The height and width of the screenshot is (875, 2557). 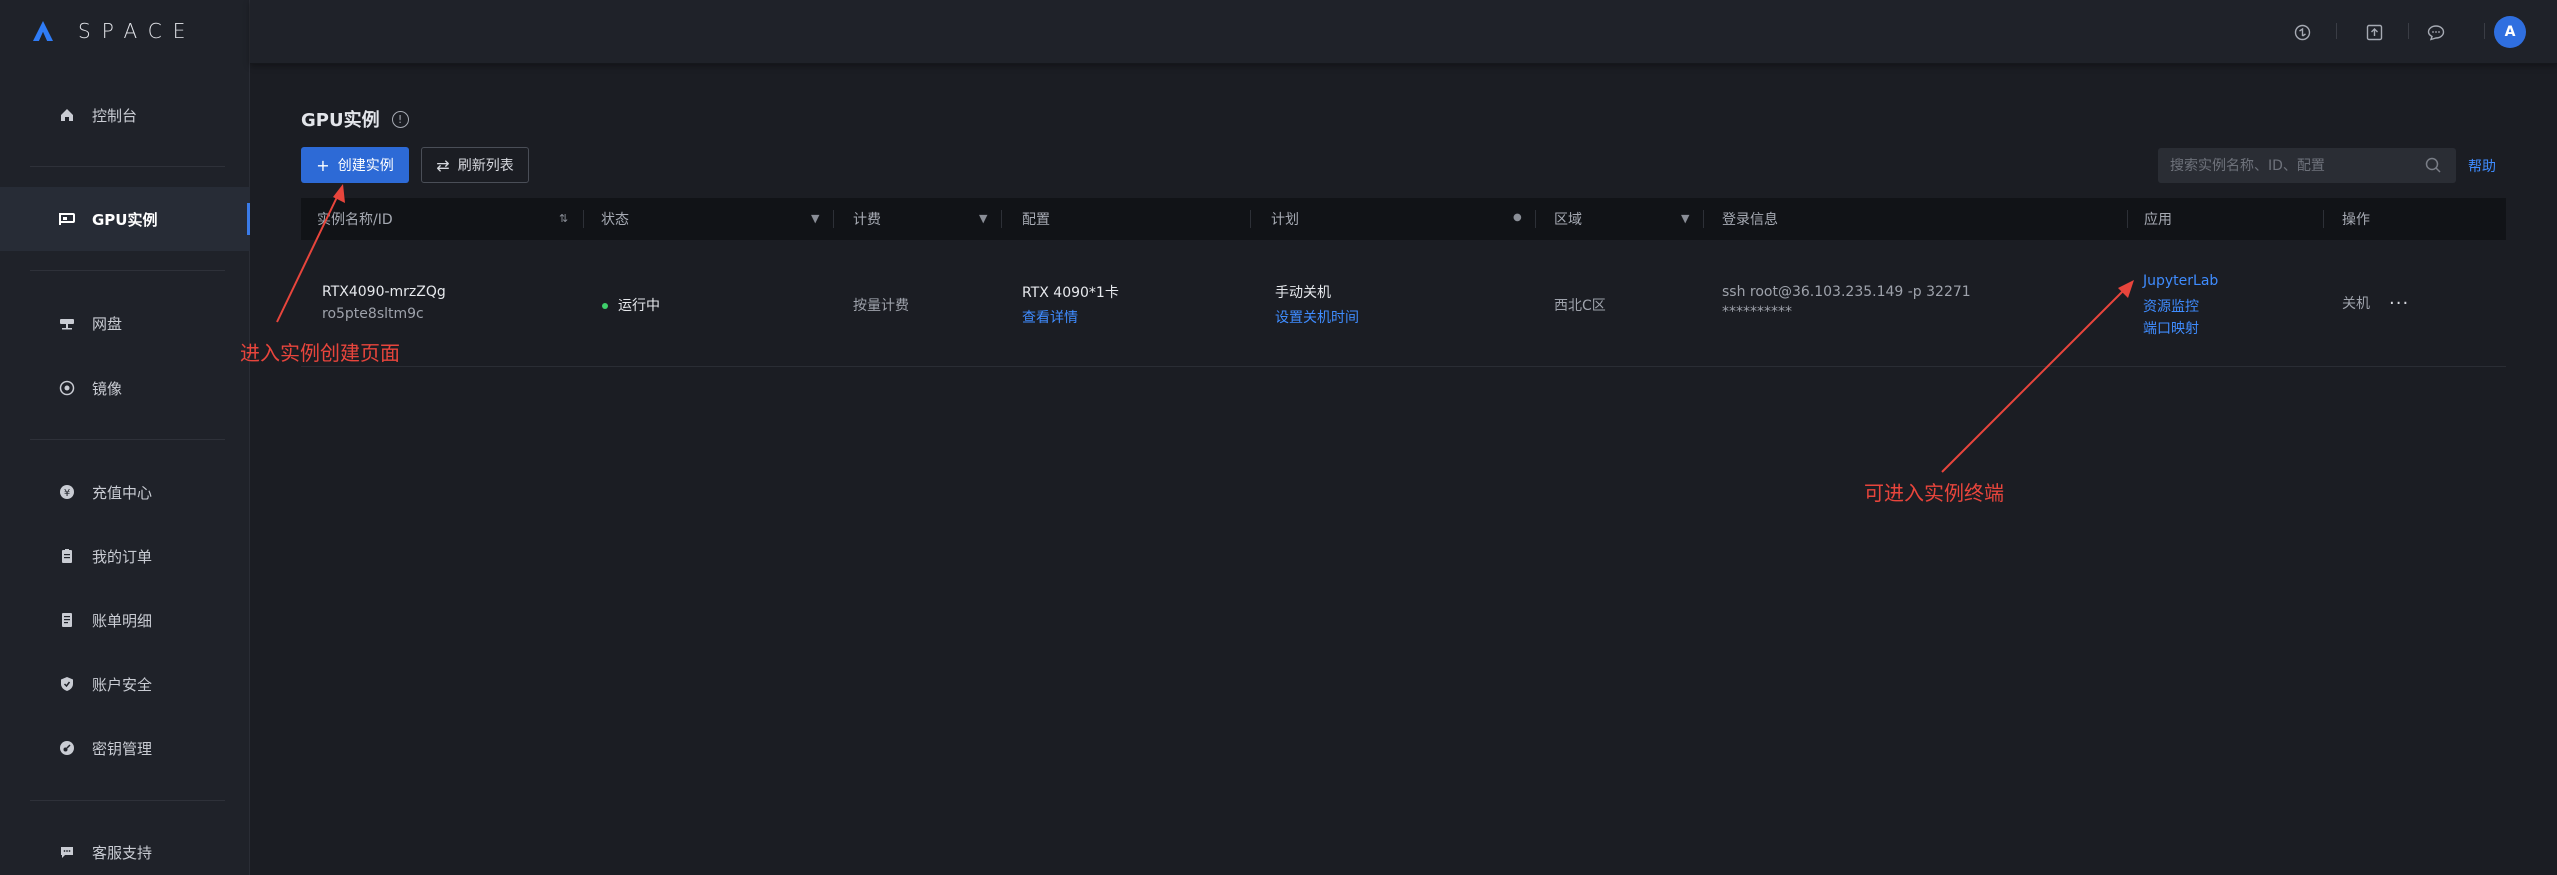 What do you see at coordinates (1934, 493) in the screenshot?
I see `annotation-terminal: 可进入实例终端` at bounding box center [1934, 493].